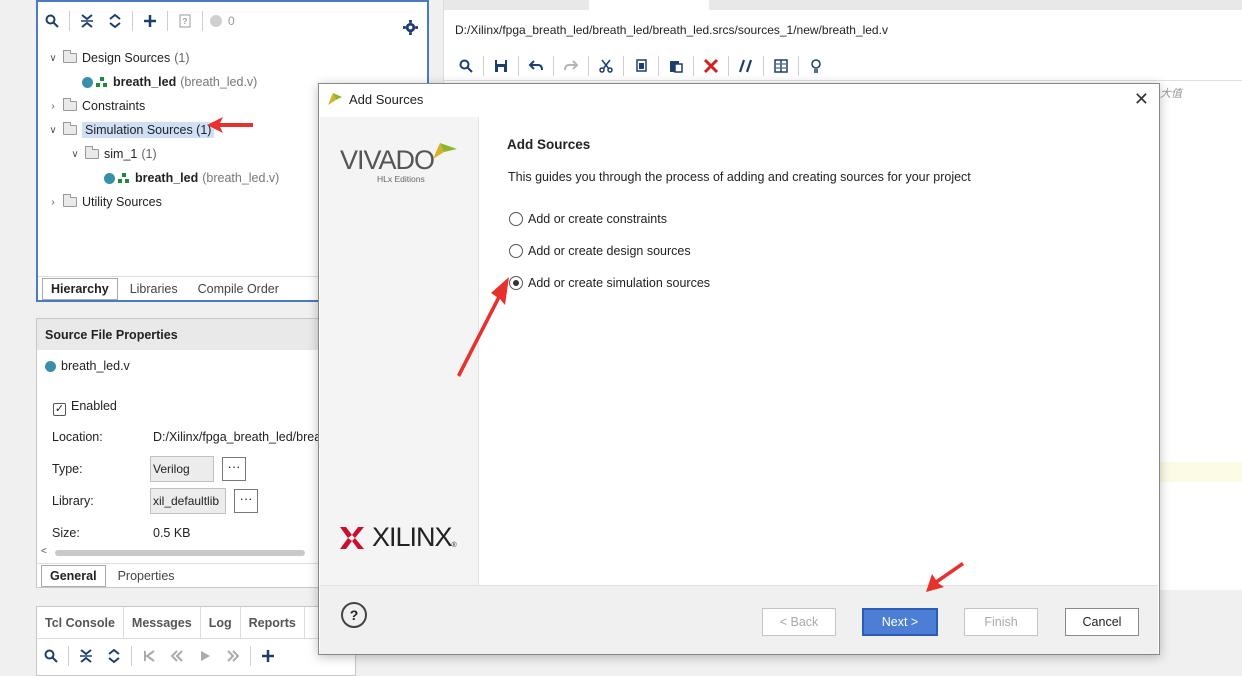  I want to click on tree-design-sources: ∨ Design Sources (1), so click(118, 58).